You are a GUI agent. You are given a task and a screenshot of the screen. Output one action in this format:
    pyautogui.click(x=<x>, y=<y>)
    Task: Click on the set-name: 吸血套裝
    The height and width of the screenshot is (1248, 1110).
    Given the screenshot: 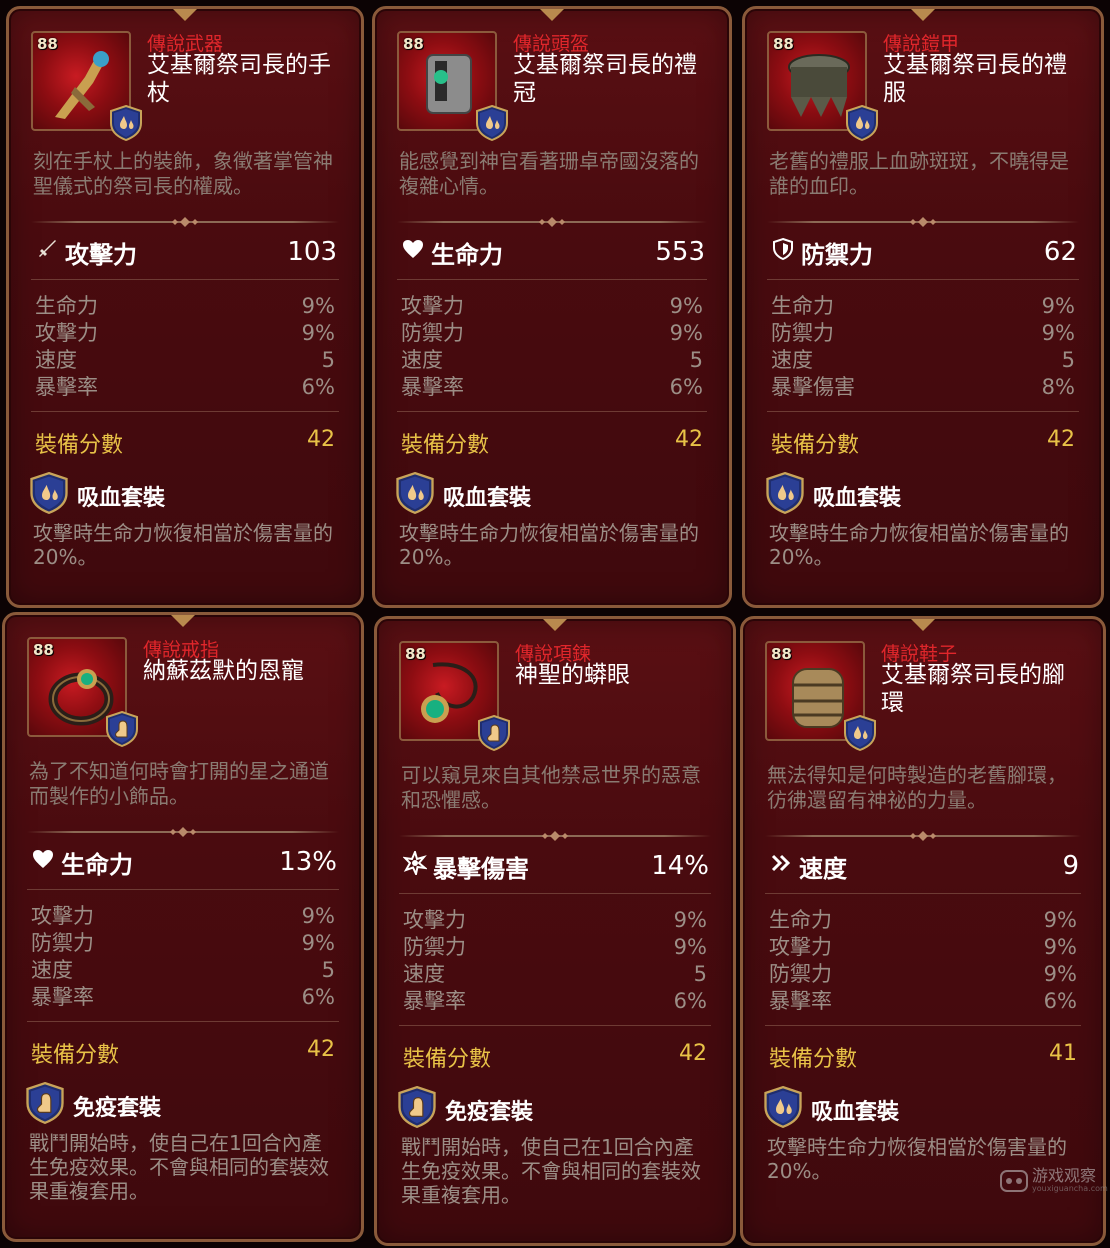 What is the action you would take?
    pyautogui.click(x=857, y=498)
    